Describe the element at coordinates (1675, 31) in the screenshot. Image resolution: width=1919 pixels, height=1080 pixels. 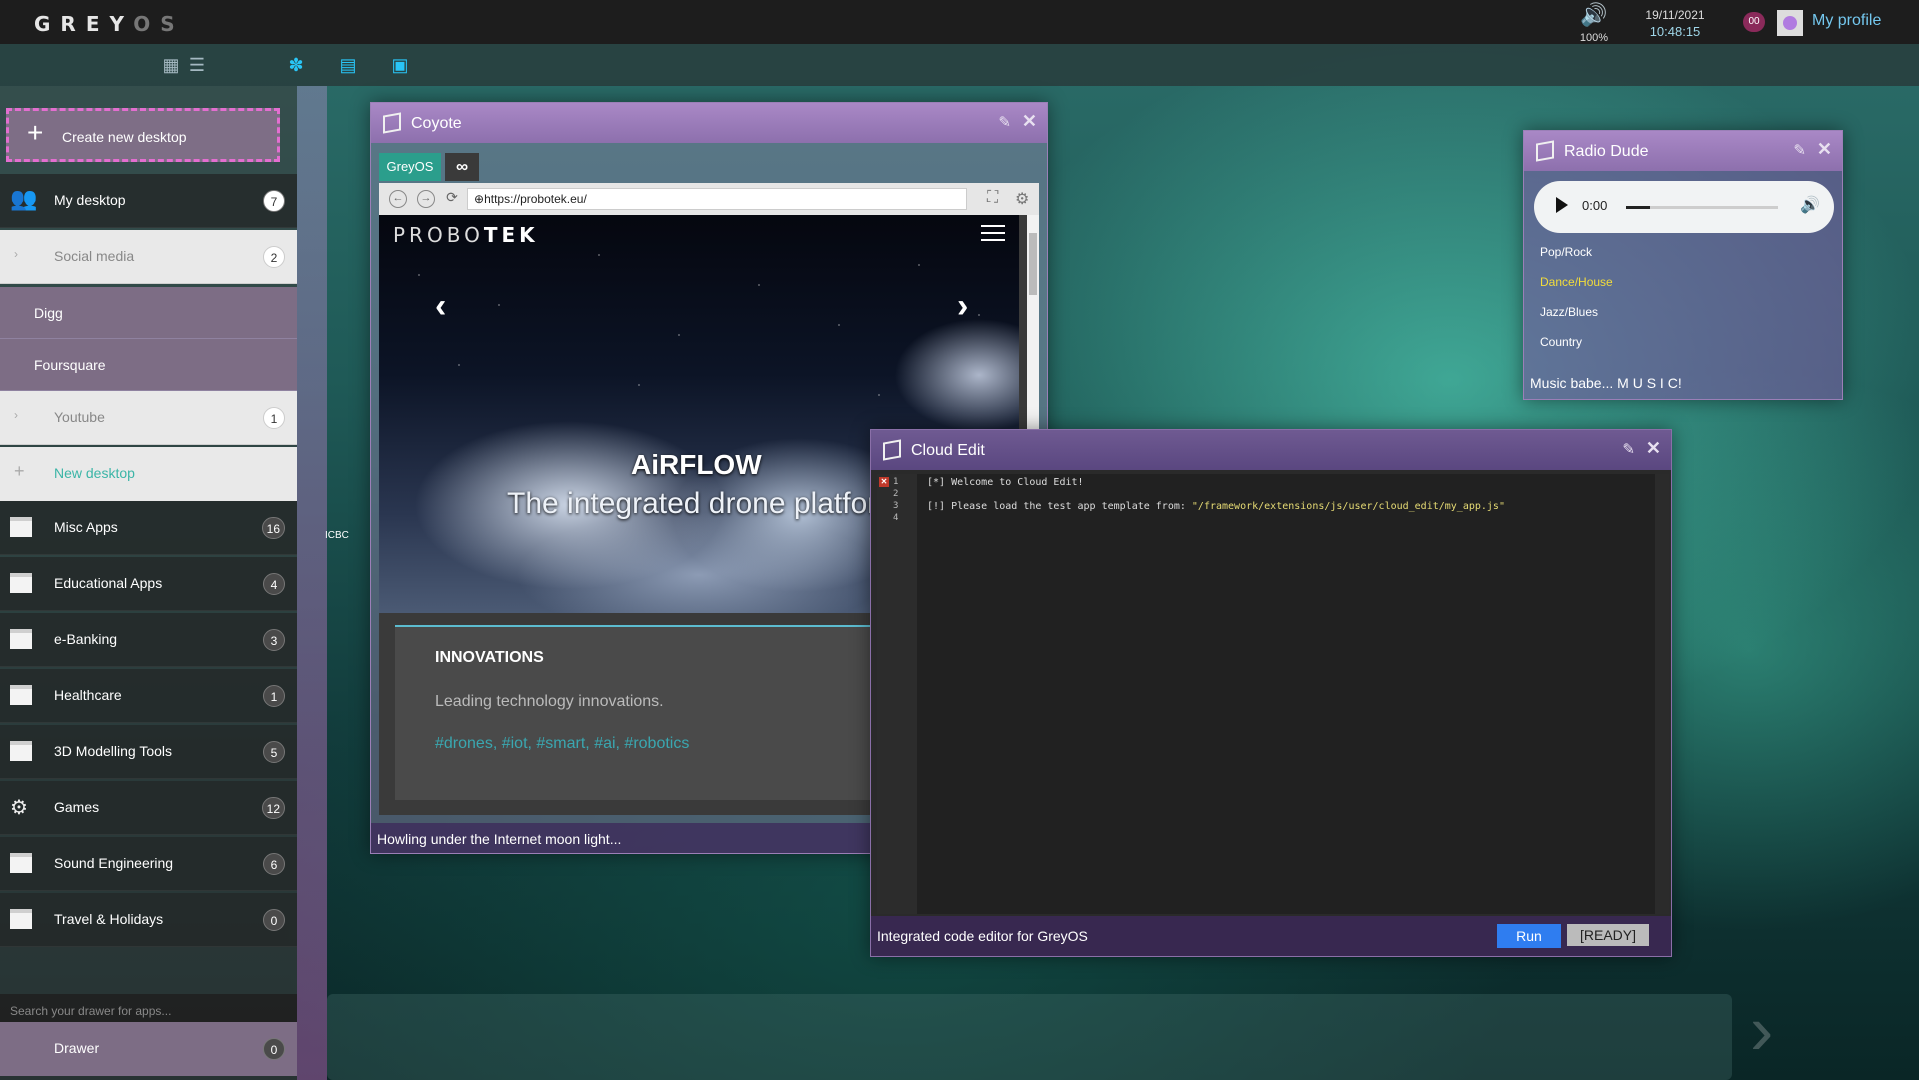
I see `clock-time: 10:48:15` at that location.